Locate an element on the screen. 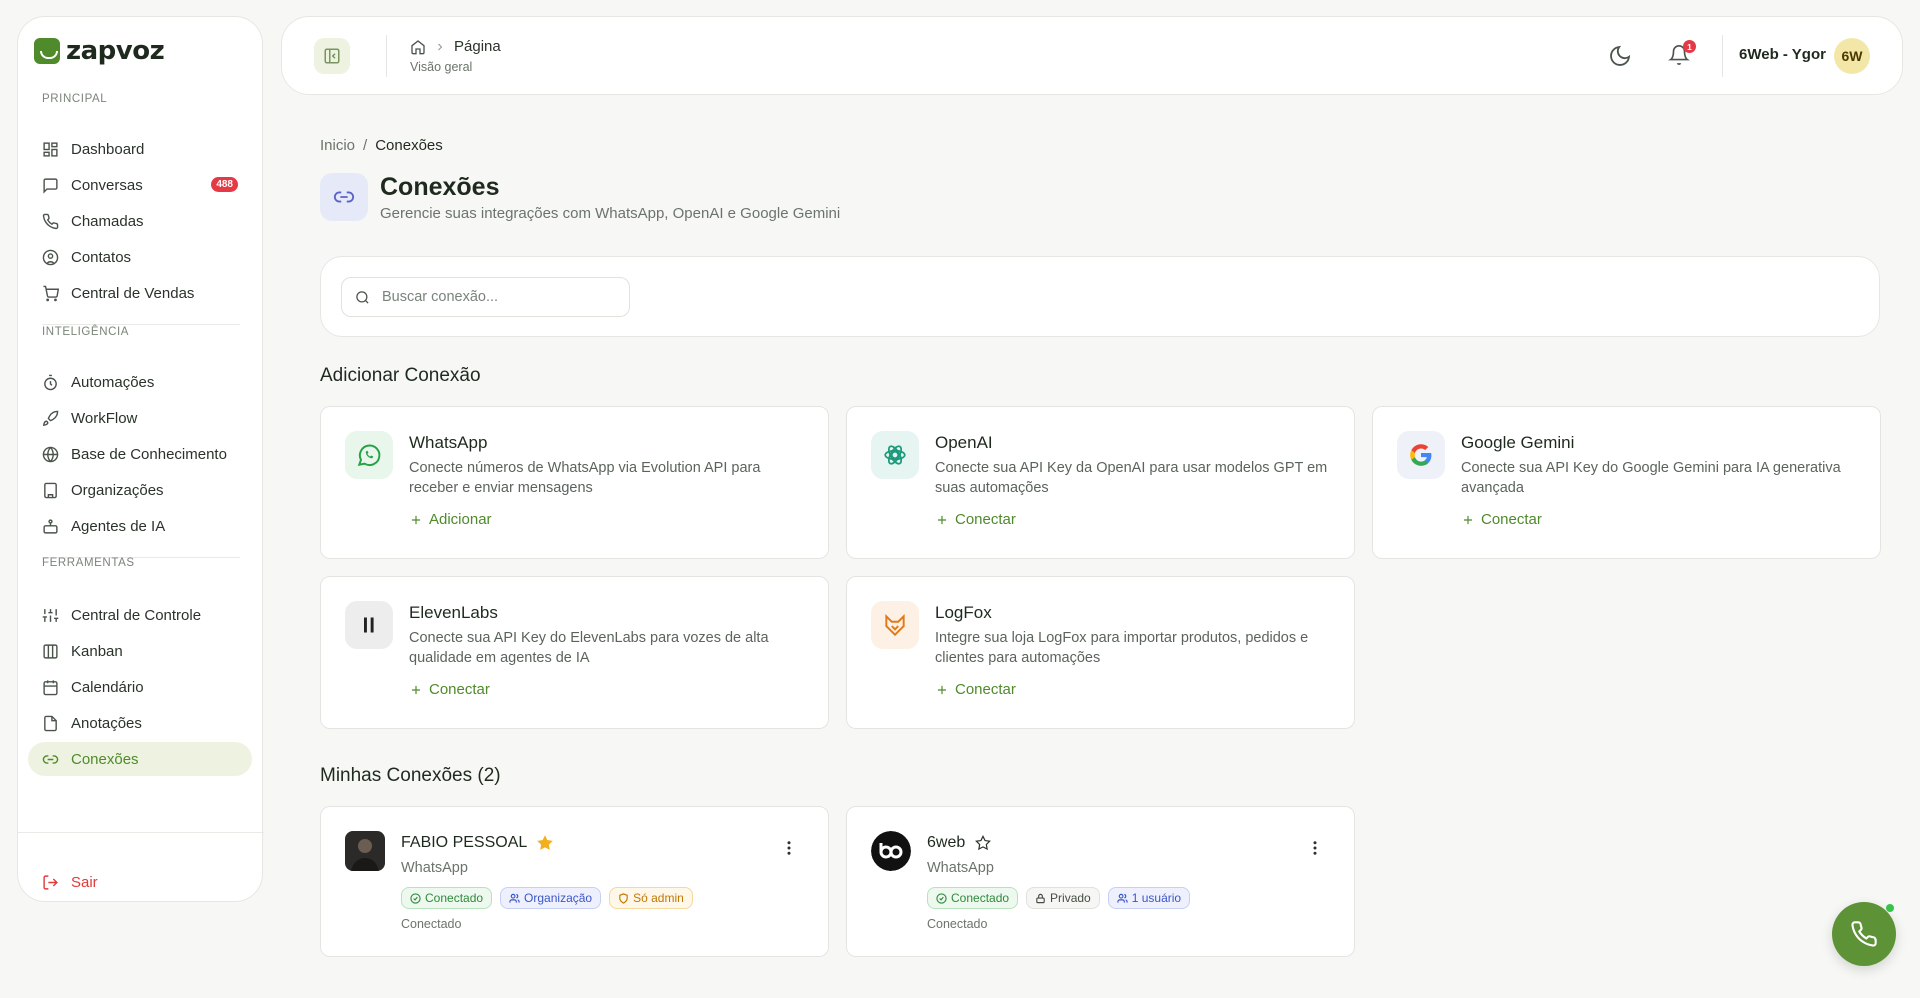 The image size is (1920, 998). topbar-divider is located at coordinates (1722, 56).